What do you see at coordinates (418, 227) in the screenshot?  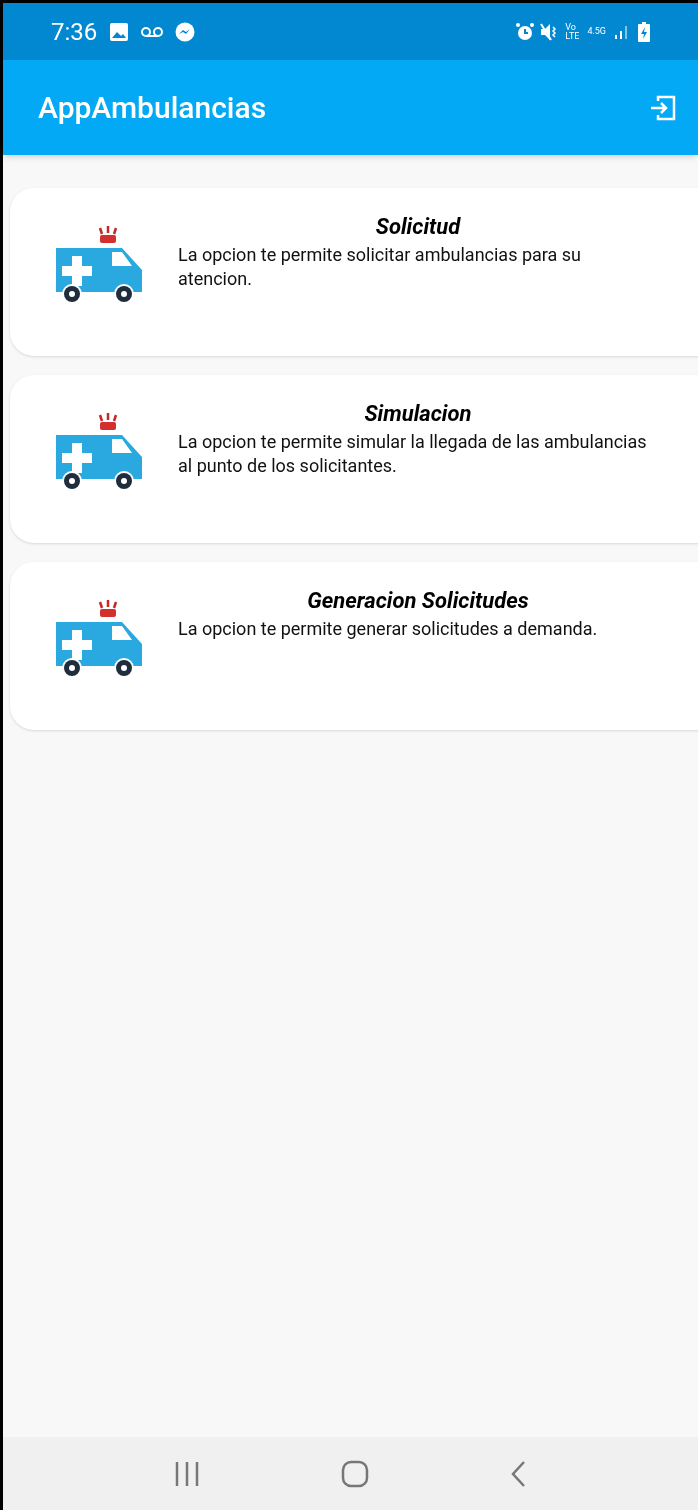 I see `option-title: Solicitud` at bounding box center [418, 227].